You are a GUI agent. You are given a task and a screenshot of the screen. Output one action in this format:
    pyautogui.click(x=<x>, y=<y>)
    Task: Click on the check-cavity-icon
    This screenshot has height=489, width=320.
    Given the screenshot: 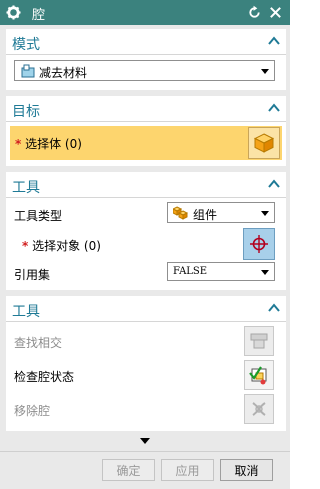 What is the action you would take?
    pyautogui.click(x=258, y=375)
    